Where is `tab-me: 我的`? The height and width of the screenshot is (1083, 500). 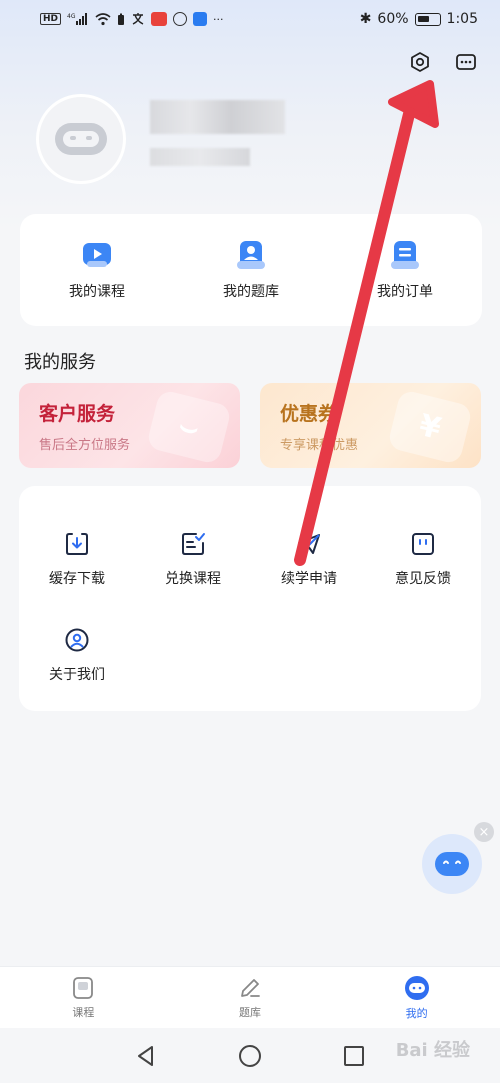 tab-me: 我的 is located at coordinates (416, 997).